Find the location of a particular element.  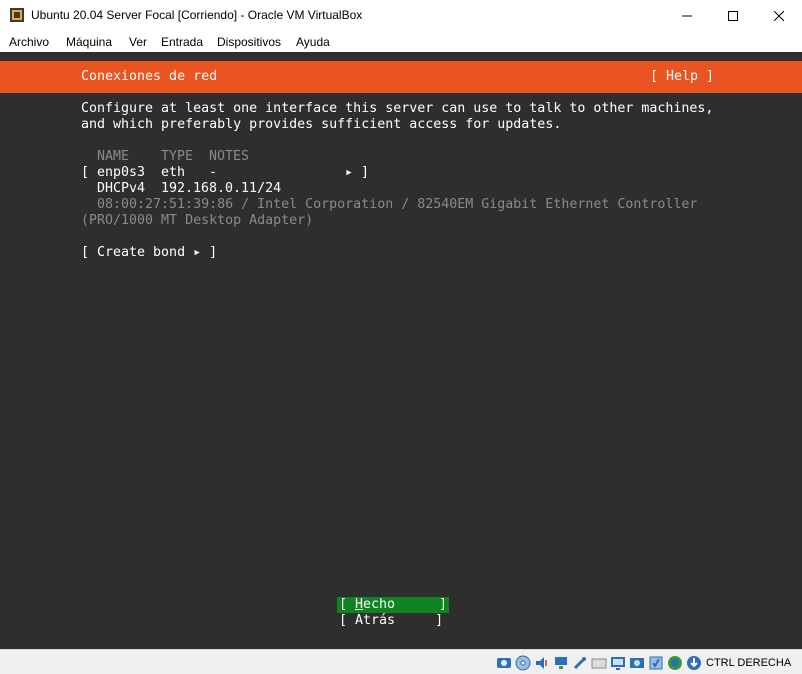

menu-dispositivos: Dispositivos is located at coordinates (249, 42).